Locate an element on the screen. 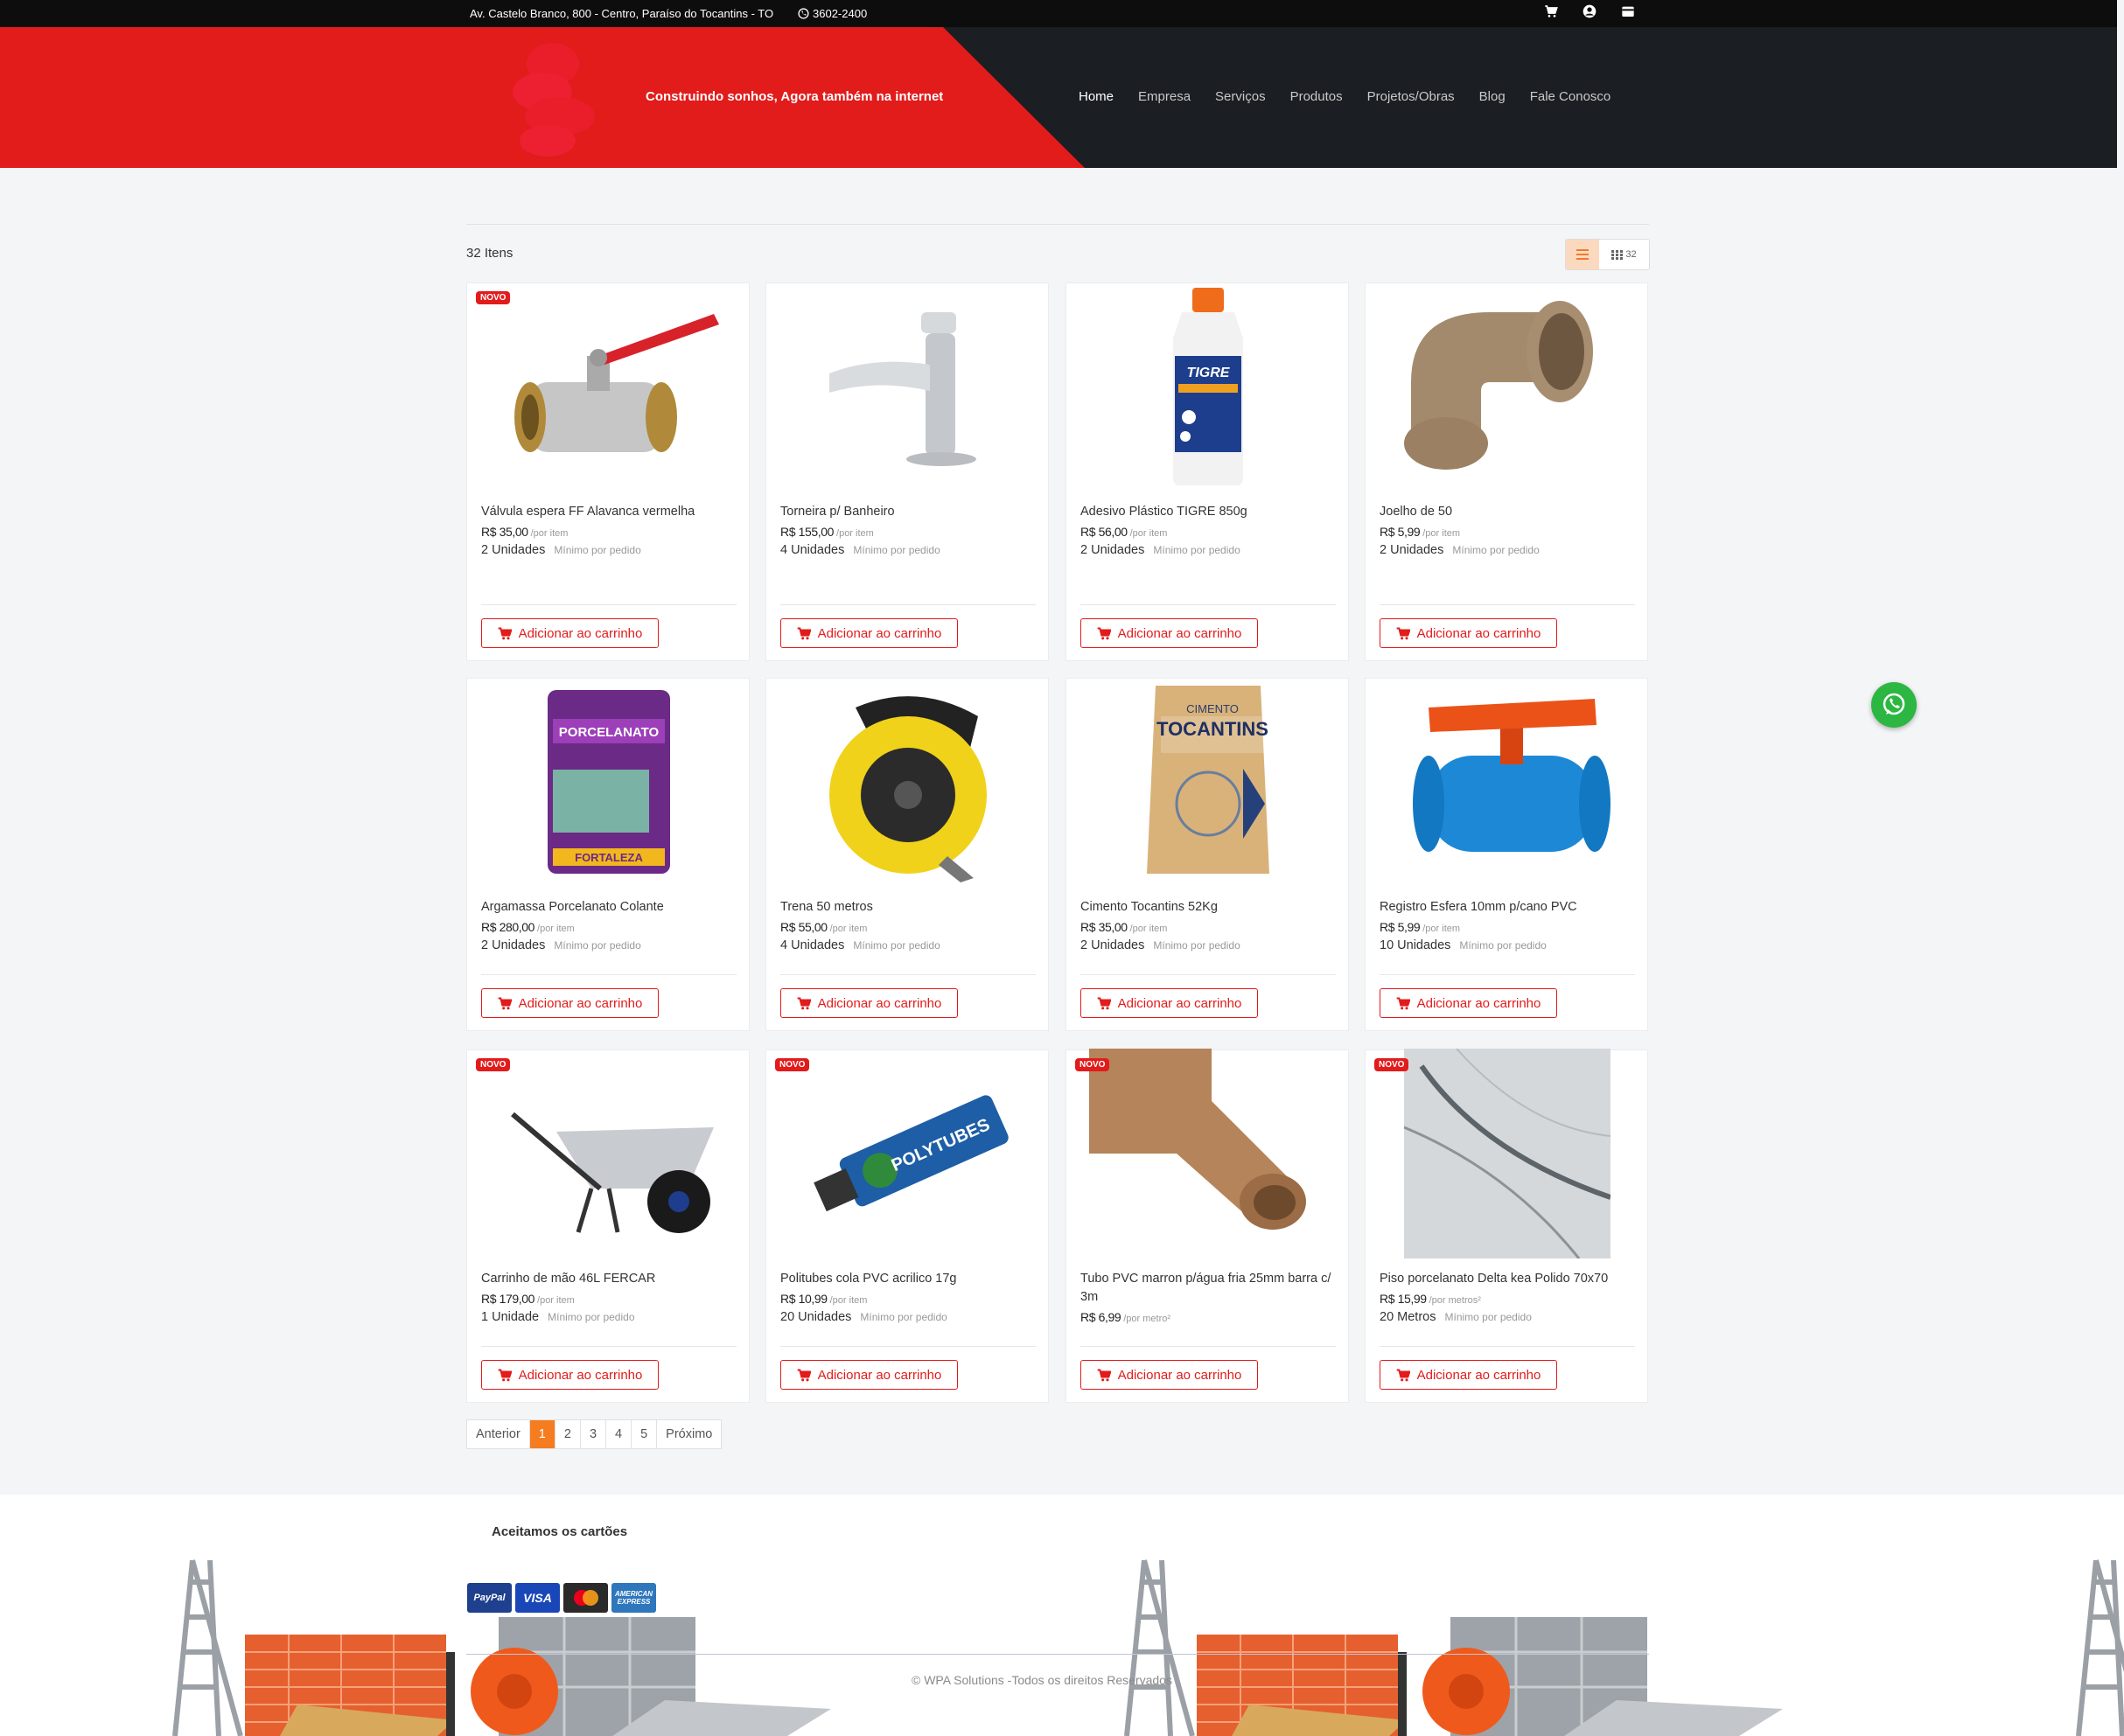 The height and width of the screenshot is (1736, 2124). nav-empresa: Empresa is located at coordinates (1164, 96).